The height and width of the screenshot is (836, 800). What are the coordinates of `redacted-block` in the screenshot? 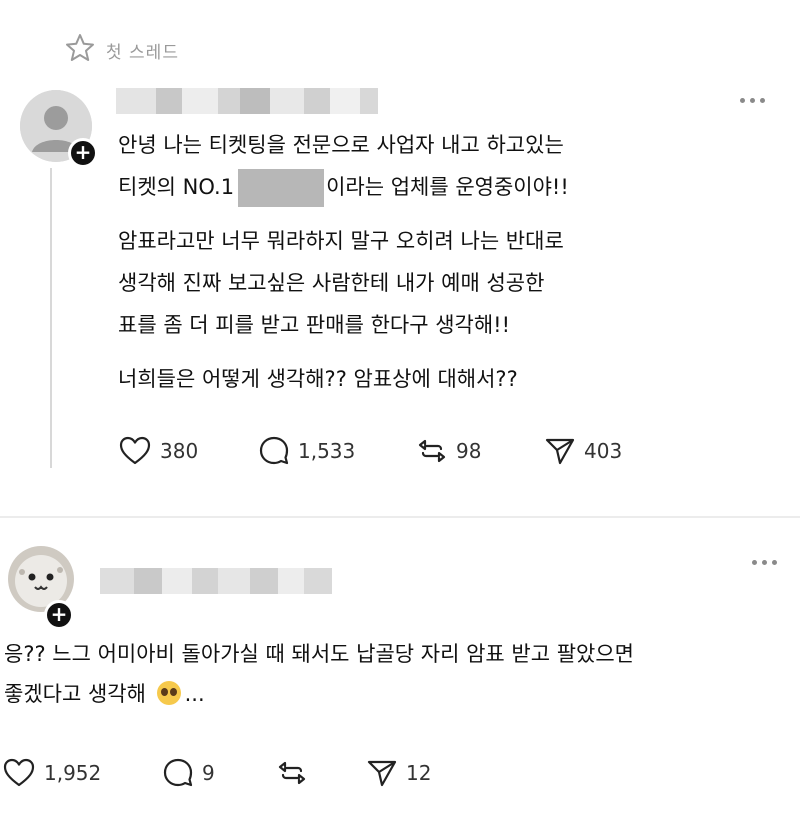 It's located at (281, 188).